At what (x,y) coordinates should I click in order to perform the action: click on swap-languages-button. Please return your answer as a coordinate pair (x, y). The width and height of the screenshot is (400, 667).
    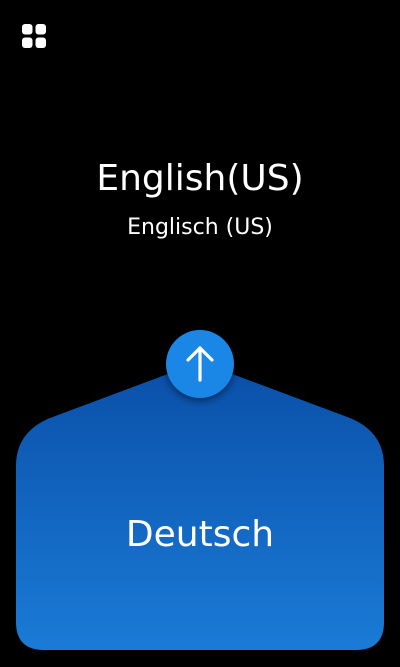
    Looking at the image, I should click on (200, 364).